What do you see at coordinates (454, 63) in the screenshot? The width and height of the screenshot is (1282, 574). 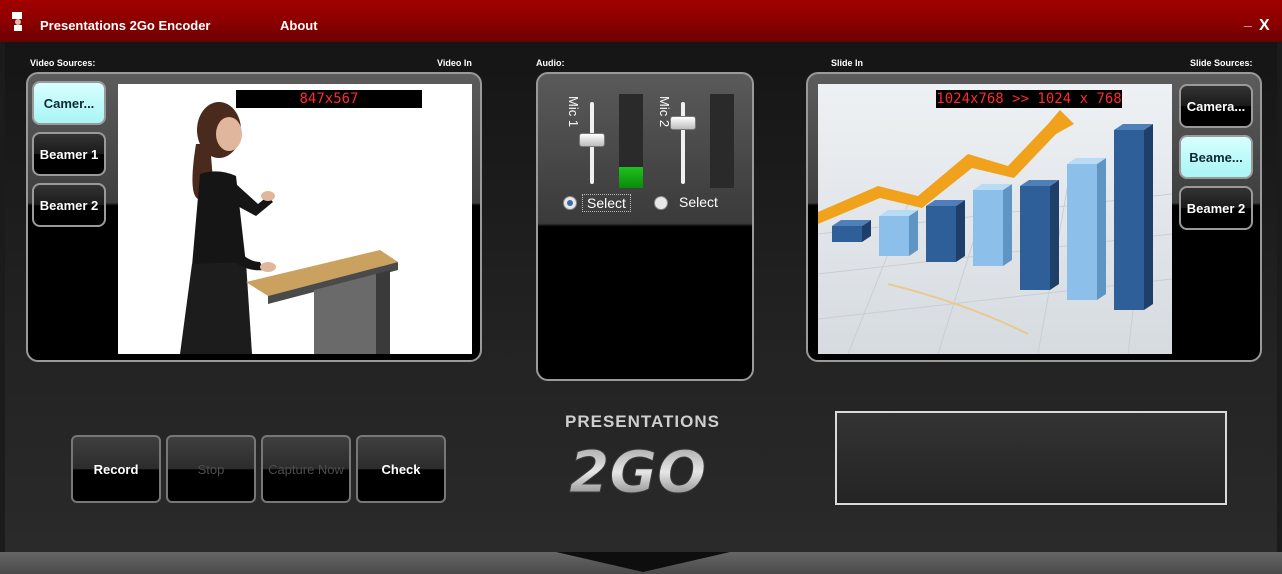 I see `video-in-label: Video In` at bounding box center [454, 63].